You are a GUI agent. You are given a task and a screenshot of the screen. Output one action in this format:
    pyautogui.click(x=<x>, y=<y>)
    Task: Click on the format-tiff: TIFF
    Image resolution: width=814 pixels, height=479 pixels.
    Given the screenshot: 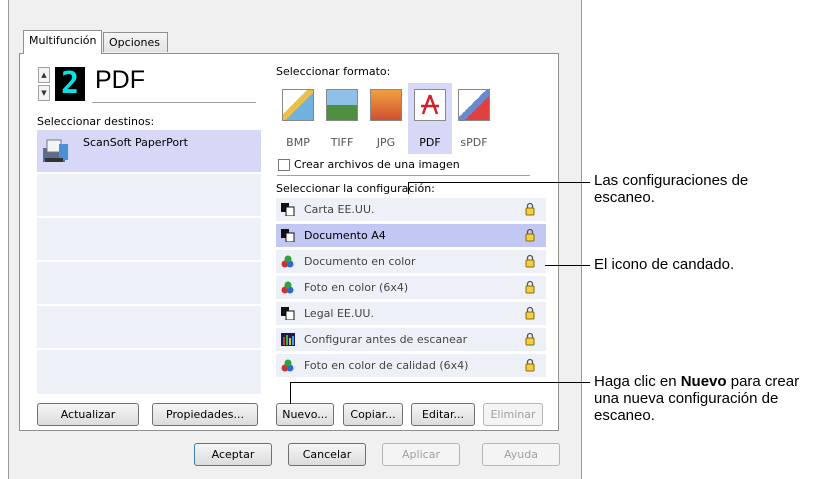 What is the action you would take?
    pyautogui.click(x=342, y=118)
    